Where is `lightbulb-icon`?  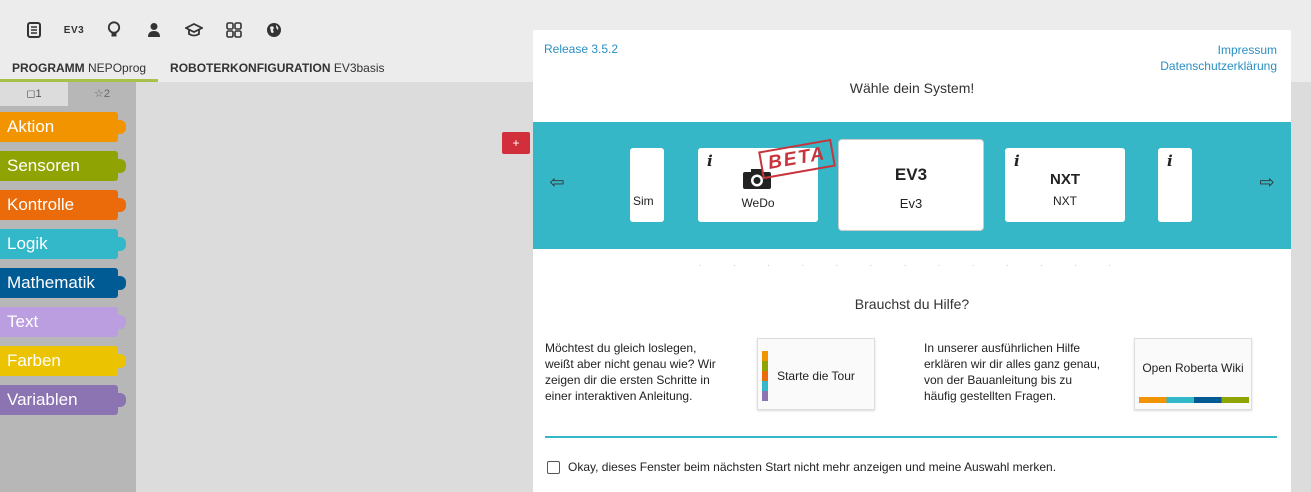
lightbulb-icon is located at coordinates (114, 30).